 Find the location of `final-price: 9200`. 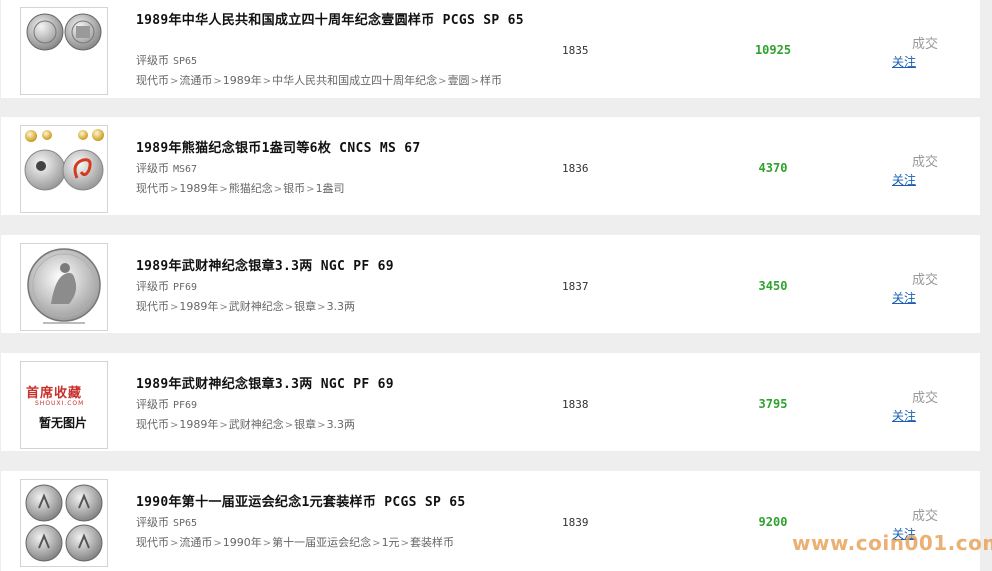

final-price: 9200 is located at coordinates (773, 522).